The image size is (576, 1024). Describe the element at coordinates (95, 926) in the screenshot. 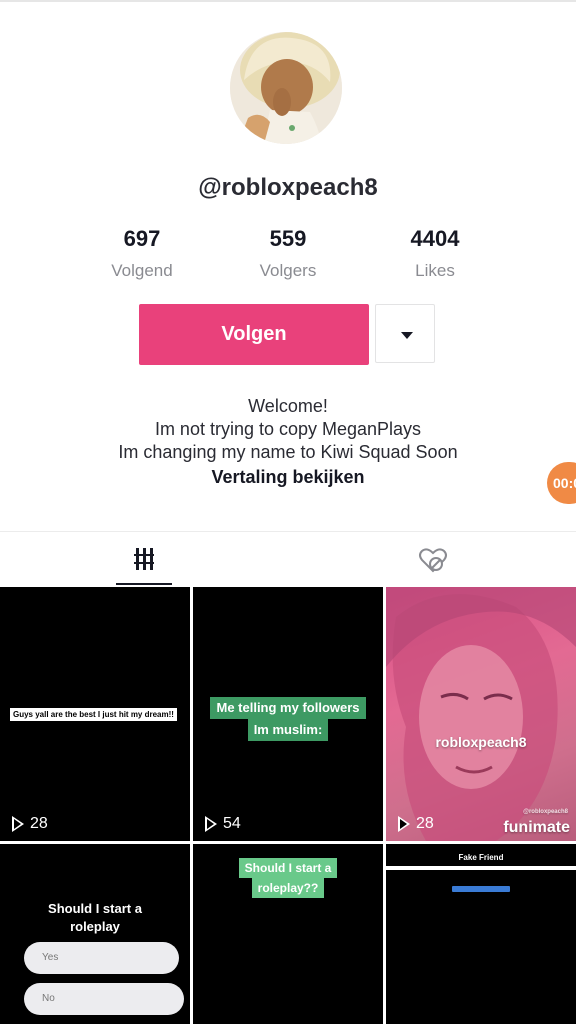

I see `title-line: roleplay` at that location.